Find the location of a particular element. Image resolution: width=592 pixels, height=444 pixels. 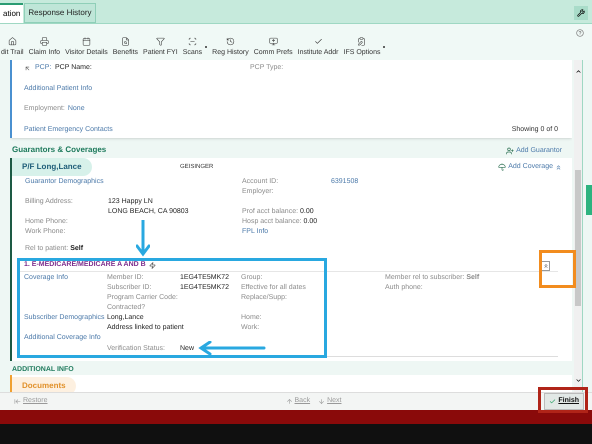

help-icon is located at coordinates (580, 33).